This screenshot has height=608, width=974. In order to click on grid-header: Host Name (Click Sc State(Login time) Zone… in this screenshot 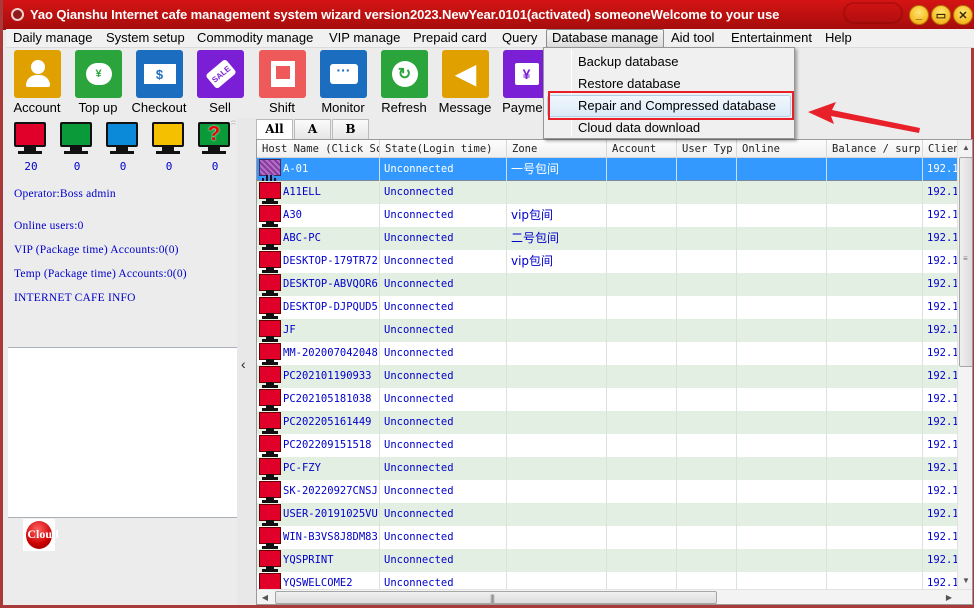, I will do `click(610, 149)`.